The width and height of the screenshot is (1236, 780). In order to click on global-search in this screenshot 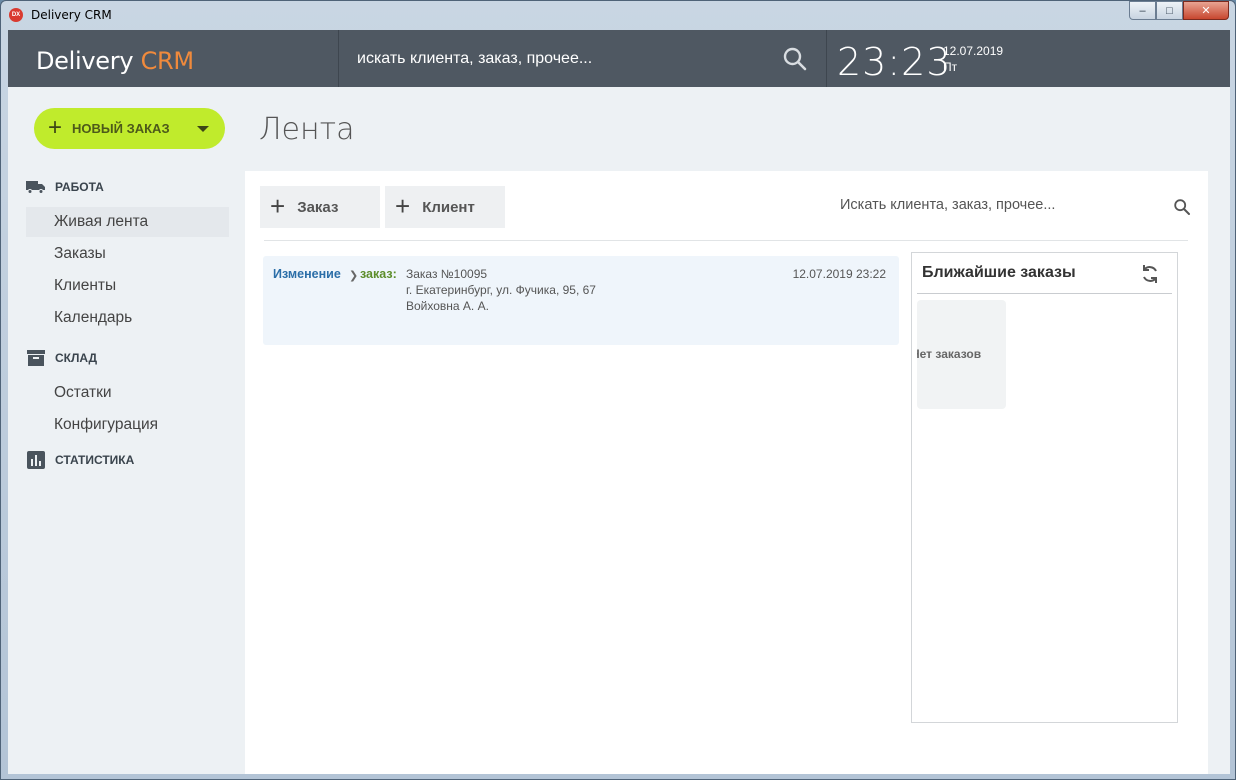, I will do `click(582, 58)`.